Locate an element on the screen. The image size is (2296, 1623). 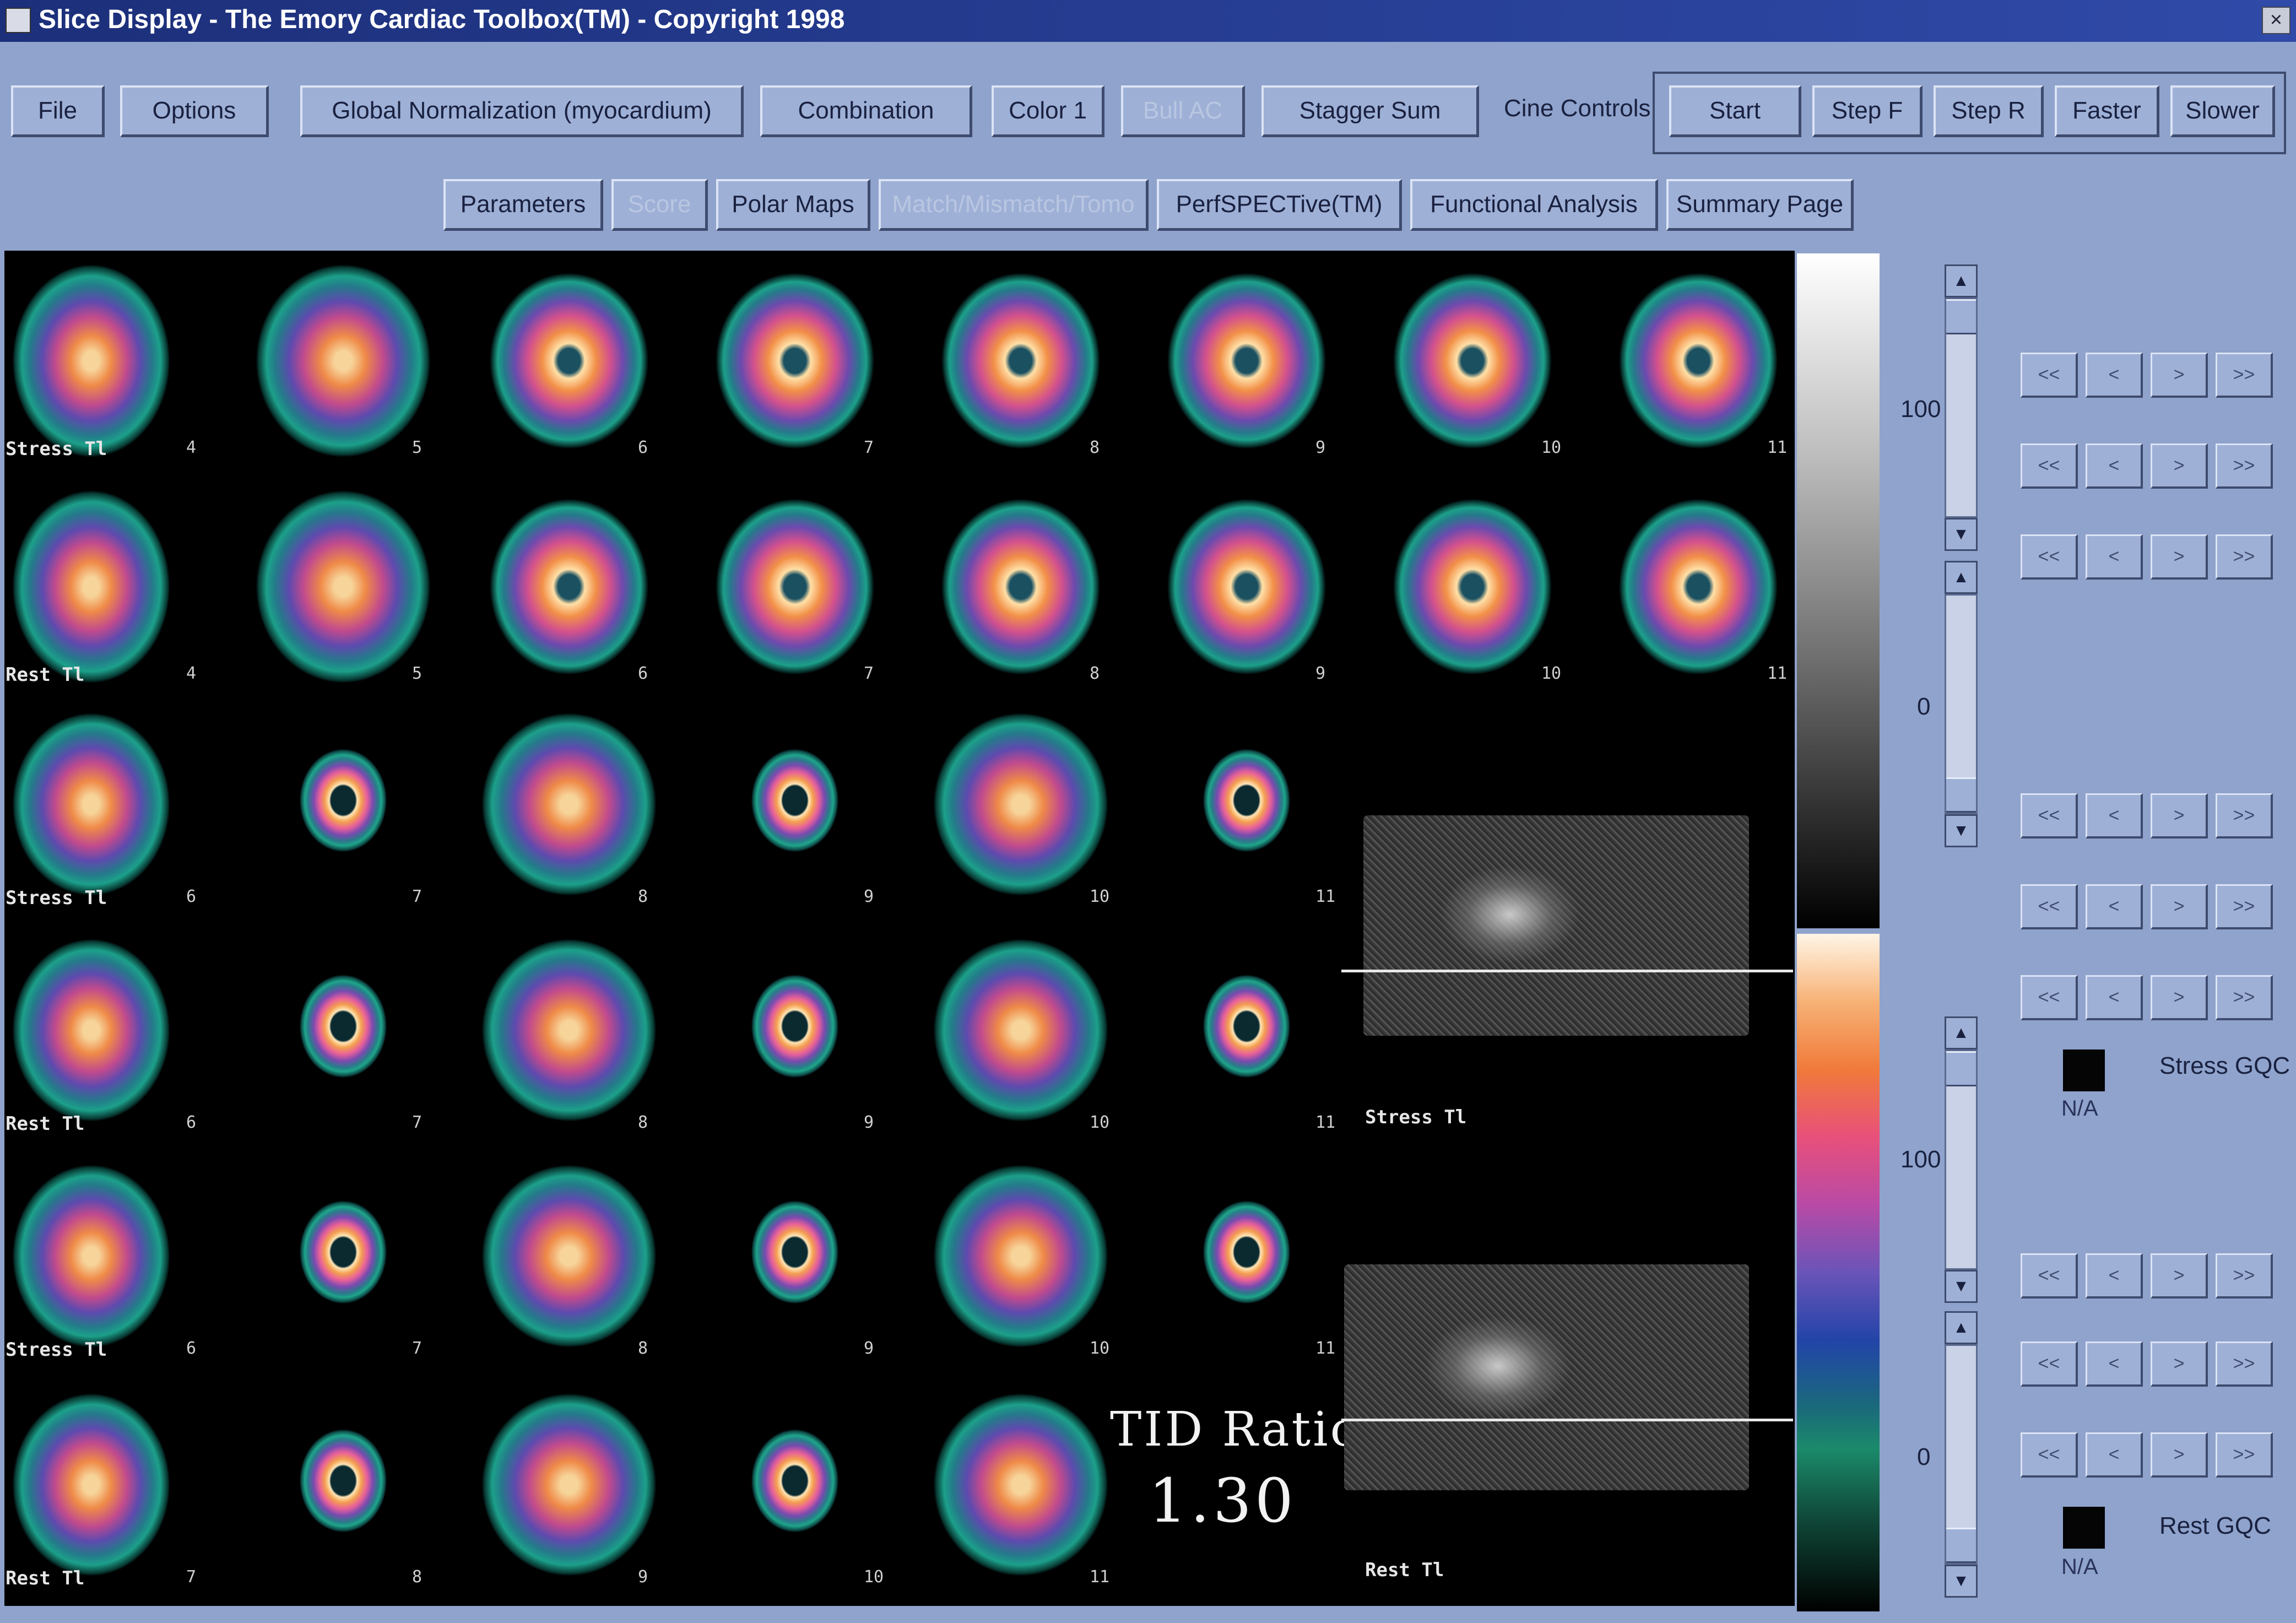
combination-button: Combination is located at coordinates (866, 111).